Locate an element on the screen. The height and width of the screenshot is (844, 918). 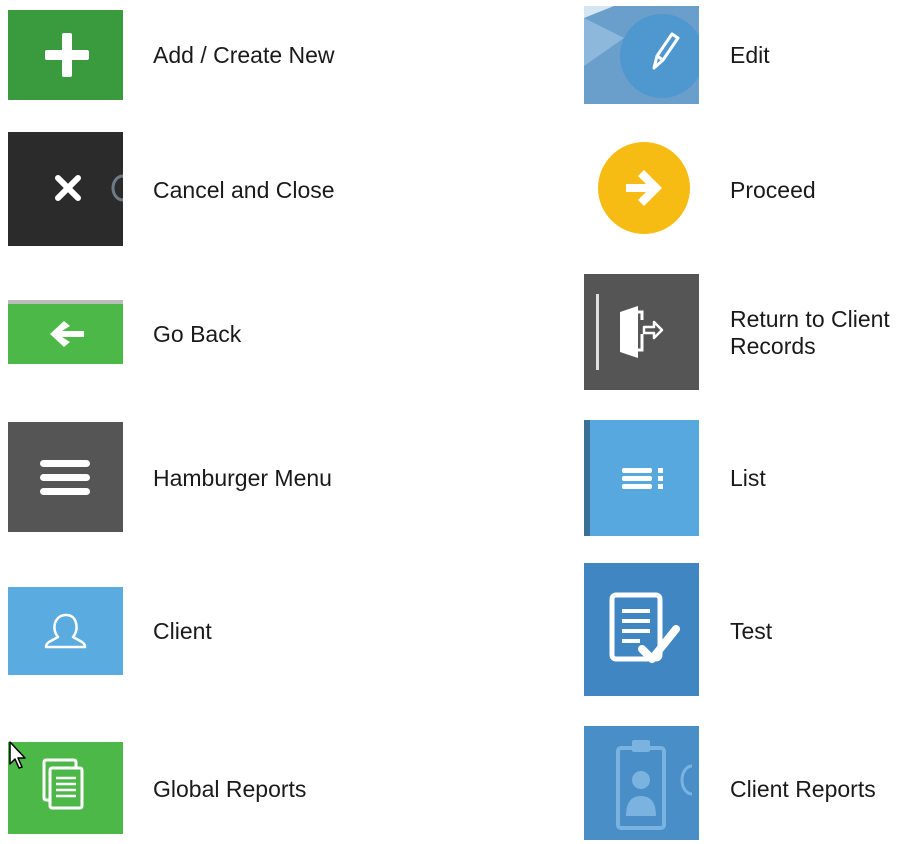
edit-label: Edit is located at coordinates (750, 55).